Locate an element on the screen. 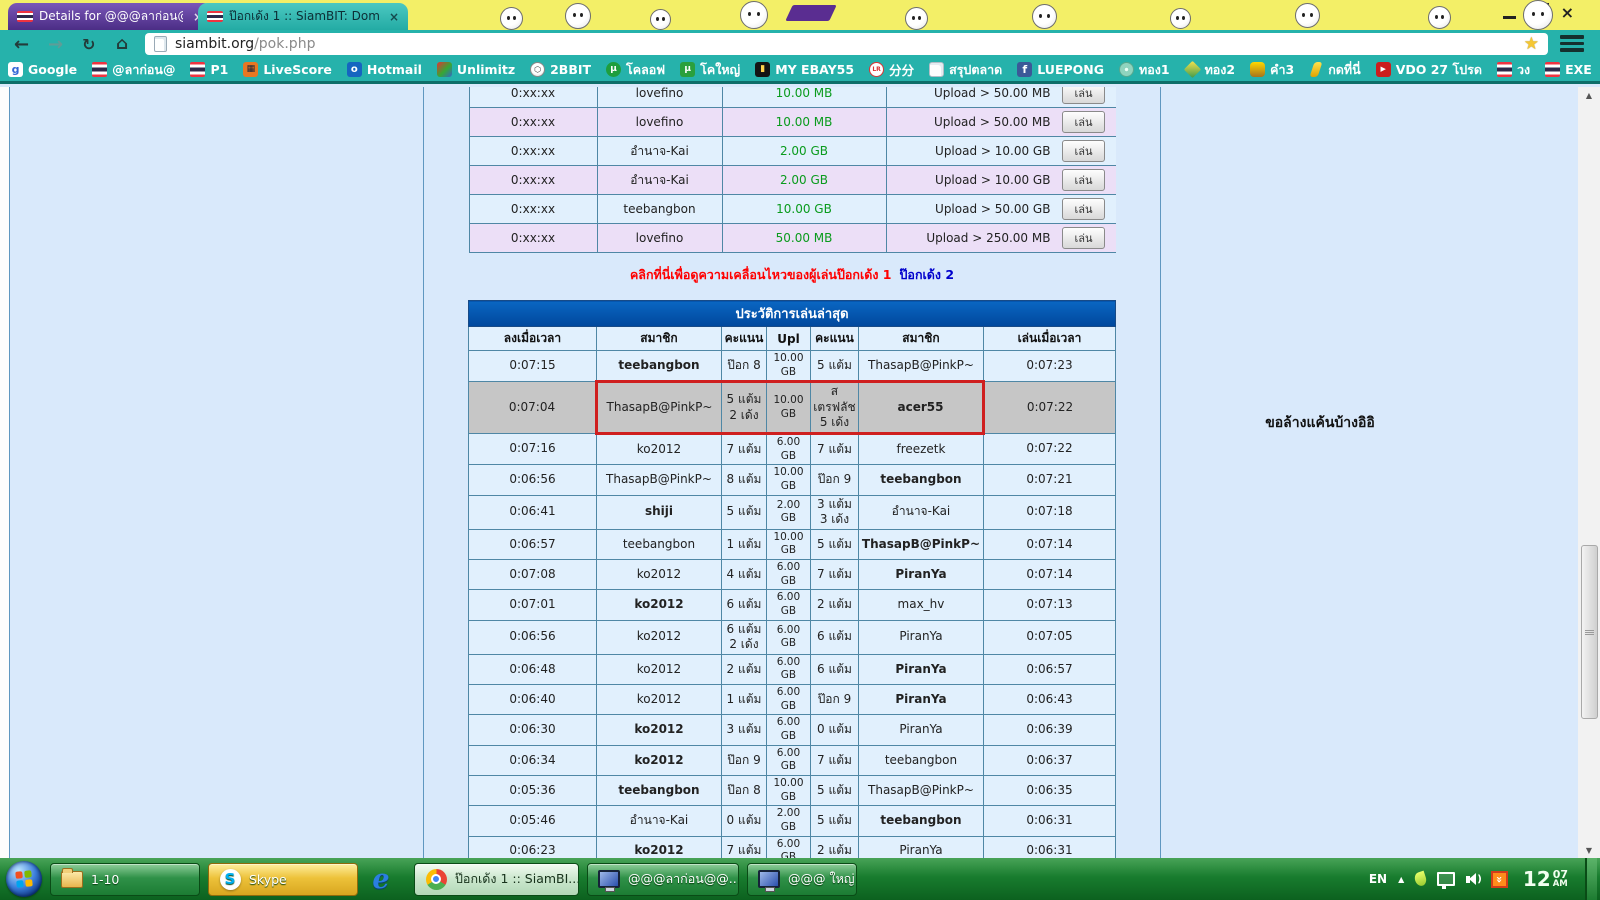  taskbar-button-ie: e is located at coordinates (386, 879).